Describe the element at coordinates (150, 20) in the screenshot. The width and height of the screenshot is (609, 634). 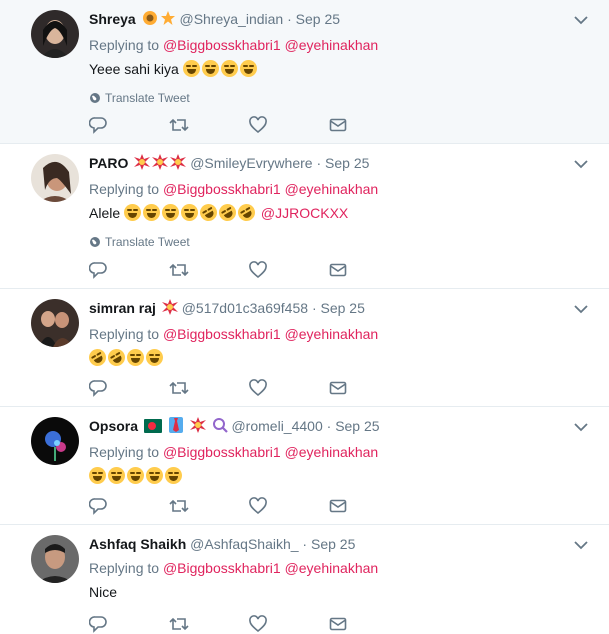
I see `sunflower-icon` at that location.